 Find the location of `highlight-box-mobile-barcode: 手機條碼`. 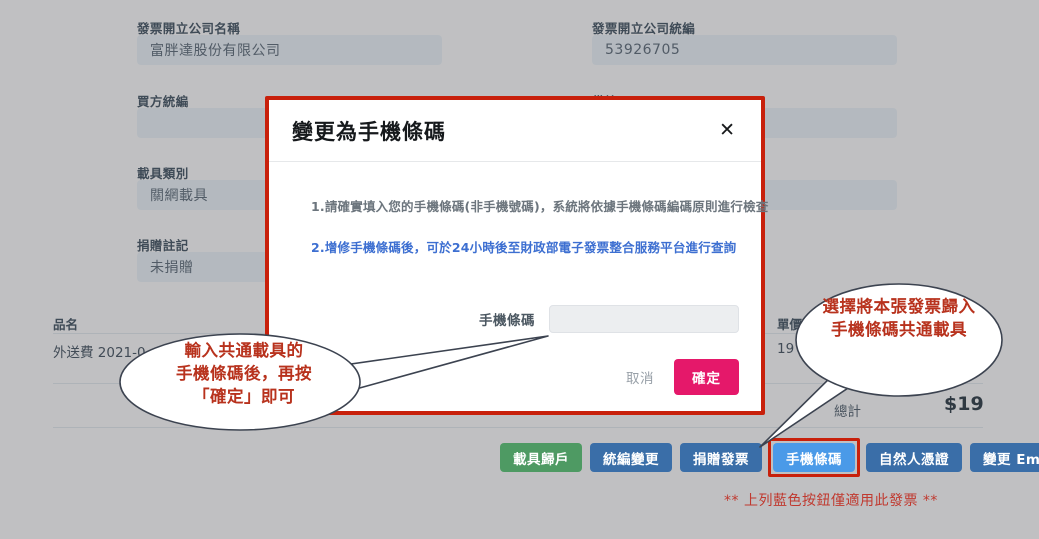

highlight-box-mobile-barcode: 手機條碼 is located at coordinates (814, 457).